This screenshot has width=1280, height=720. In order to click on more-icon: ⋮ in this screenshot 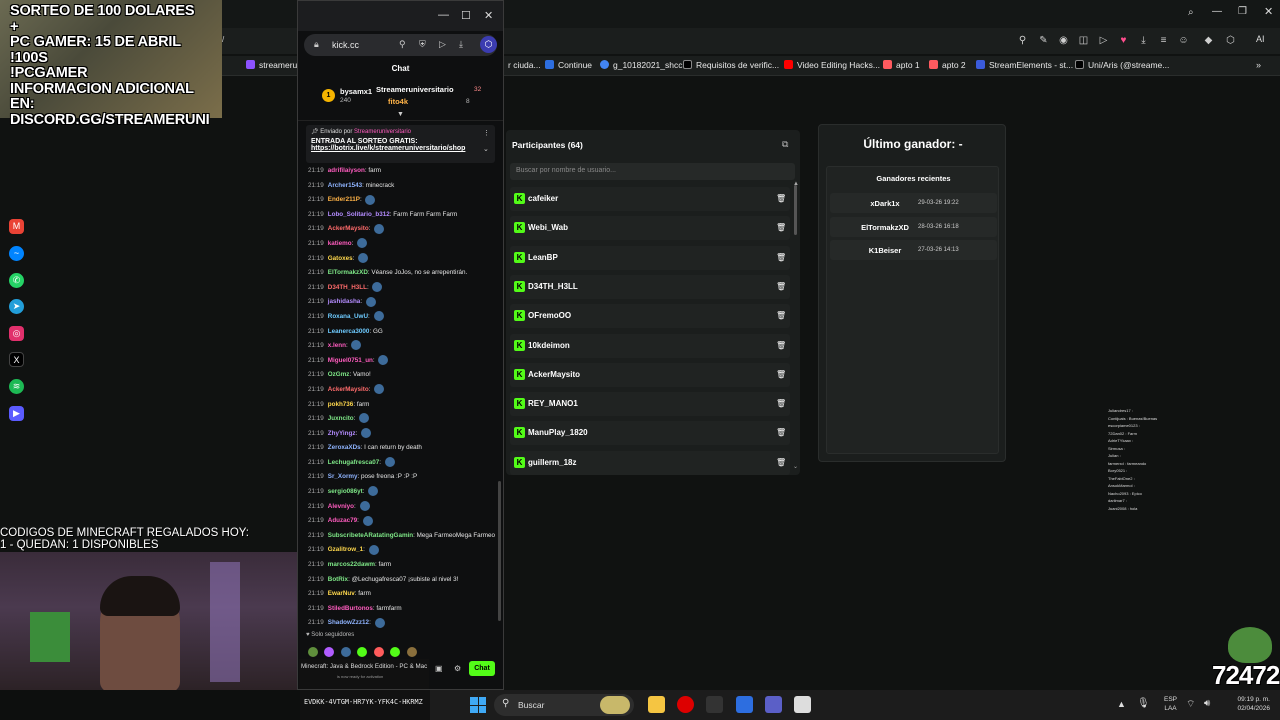, I will do `click(486, 133)`.